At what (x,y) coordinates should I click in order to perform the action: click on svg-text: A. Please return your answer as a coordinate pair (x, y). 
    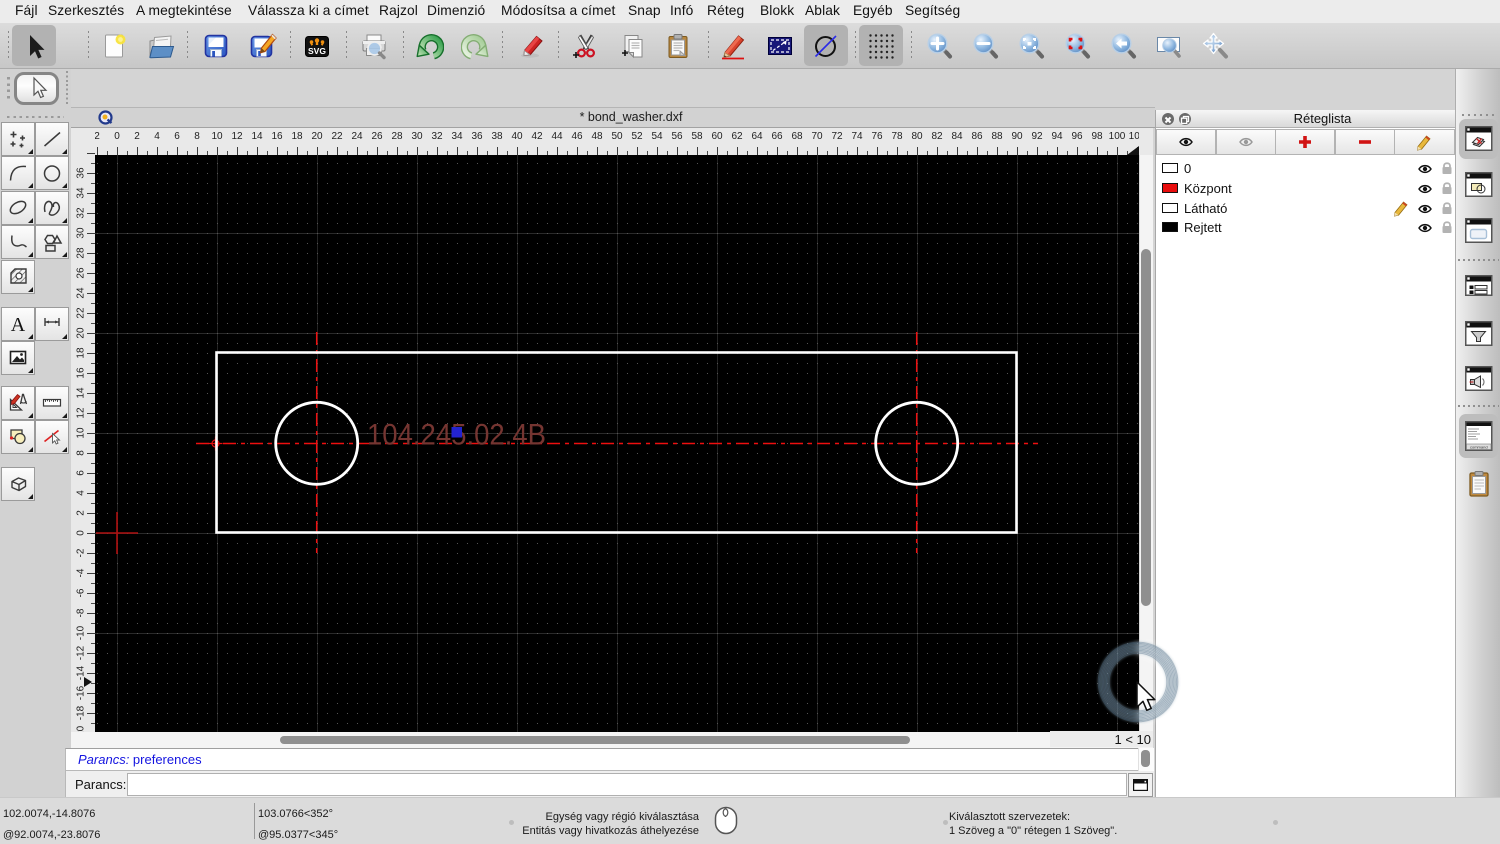
    Looking at the image, I should click on (17, 324).